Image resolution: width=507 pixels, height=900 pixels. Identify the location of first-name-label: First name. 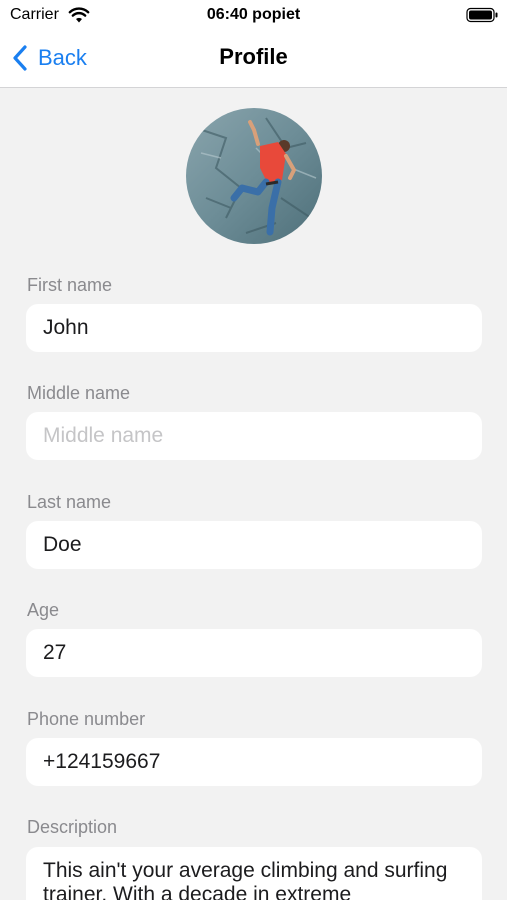
(70, 285).